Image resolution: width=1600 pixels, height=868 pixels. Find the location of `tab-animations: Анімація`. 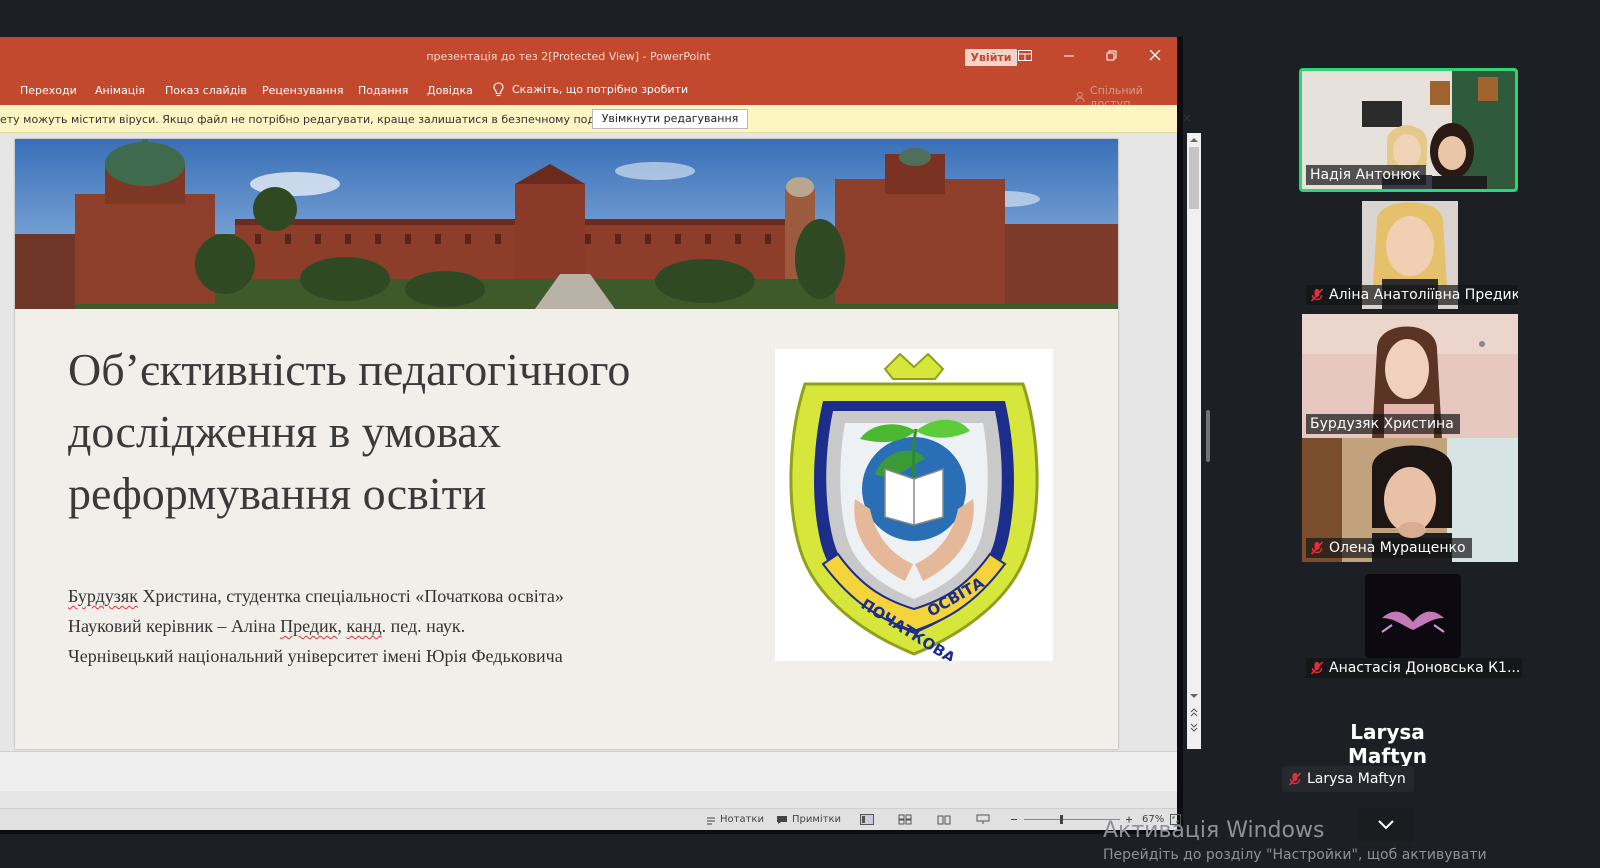

tab-animations: Анімація is located at coordinates (120, 90).